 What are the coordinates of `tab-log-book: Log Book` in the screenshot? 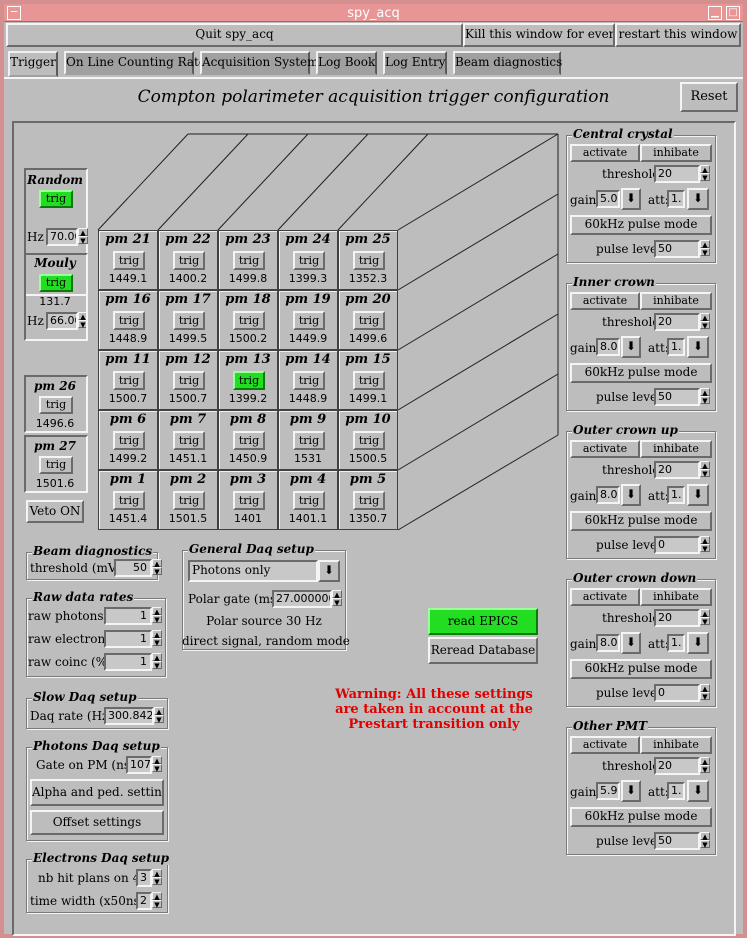 It's located at (346, 63).